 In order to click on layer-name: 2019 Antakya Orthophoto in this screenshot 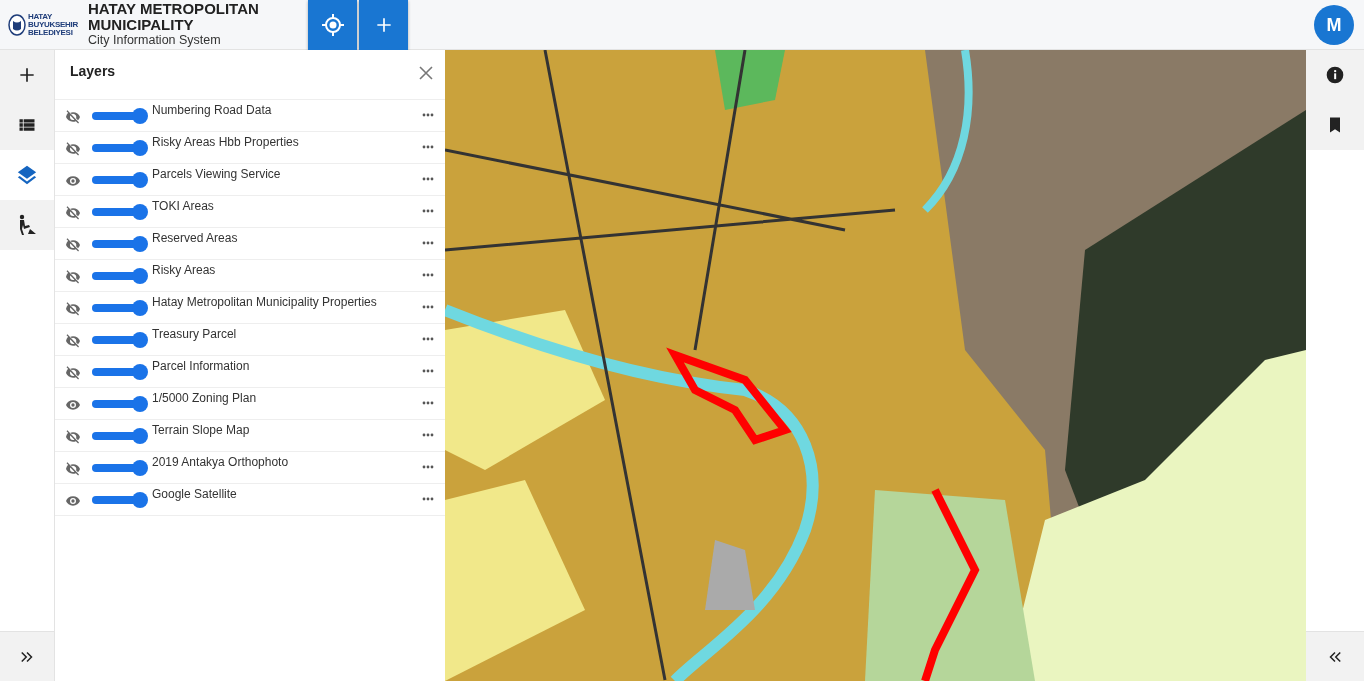, I will do `click(221, 462)`.